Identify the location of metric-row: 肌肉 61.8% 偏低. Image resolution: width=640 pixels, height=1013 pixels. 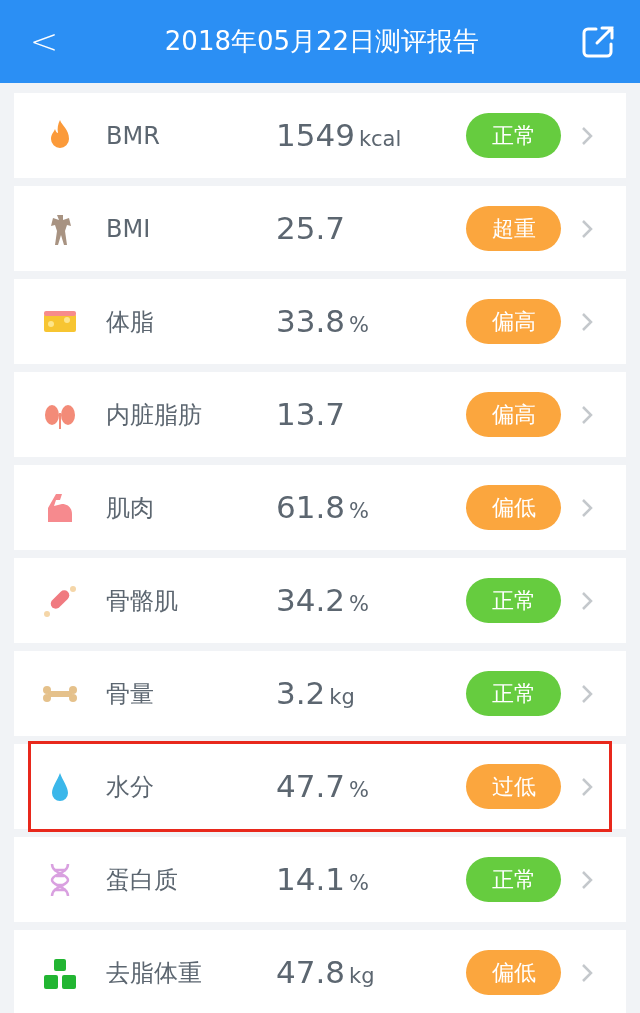
(320, 507).